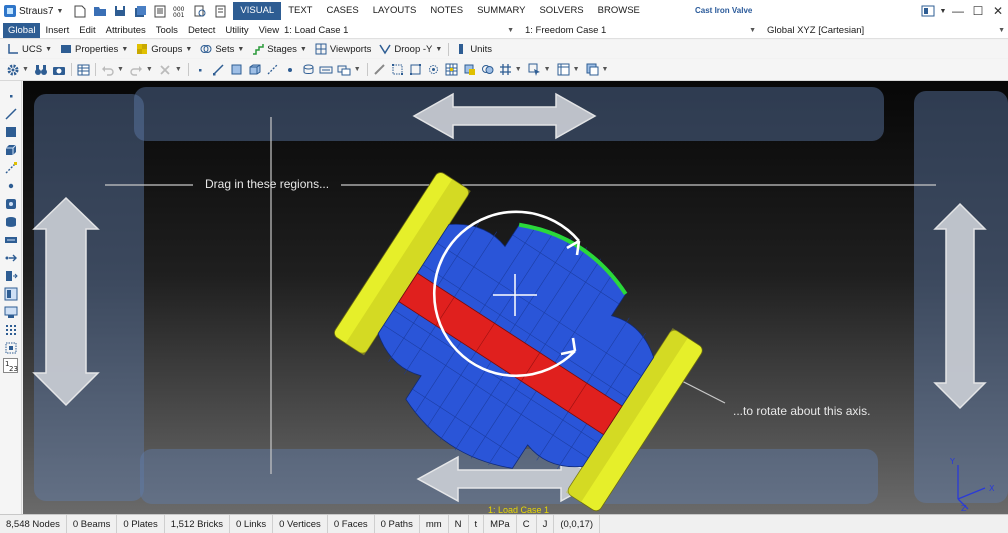 The height and width of the screenshot is (533, 1008). Describe the element at coordinates (592, 70) in the screenshot. I see `display-options-icon` at that location.